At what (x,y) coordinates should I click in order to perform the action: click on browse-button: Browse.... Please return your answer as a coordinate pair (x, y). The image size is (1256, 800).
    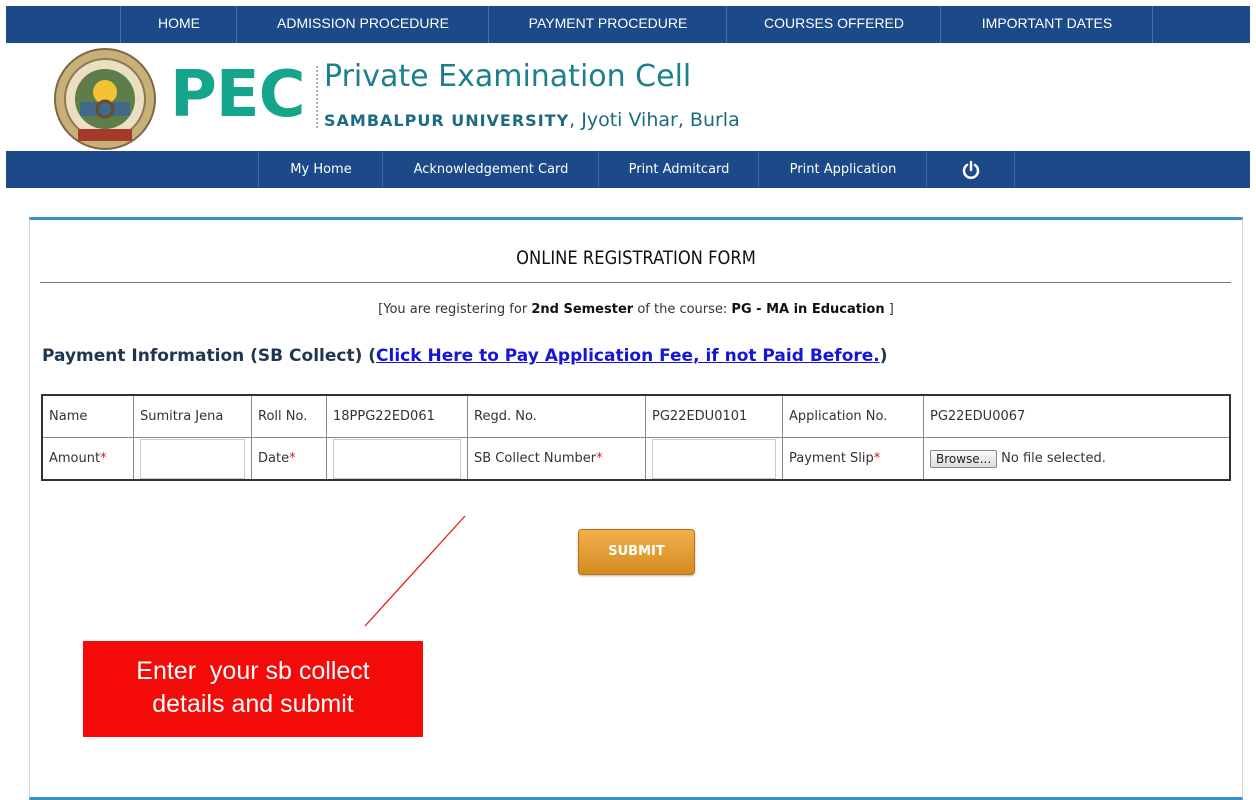
    Looking at the image, I should click on (964, 458).